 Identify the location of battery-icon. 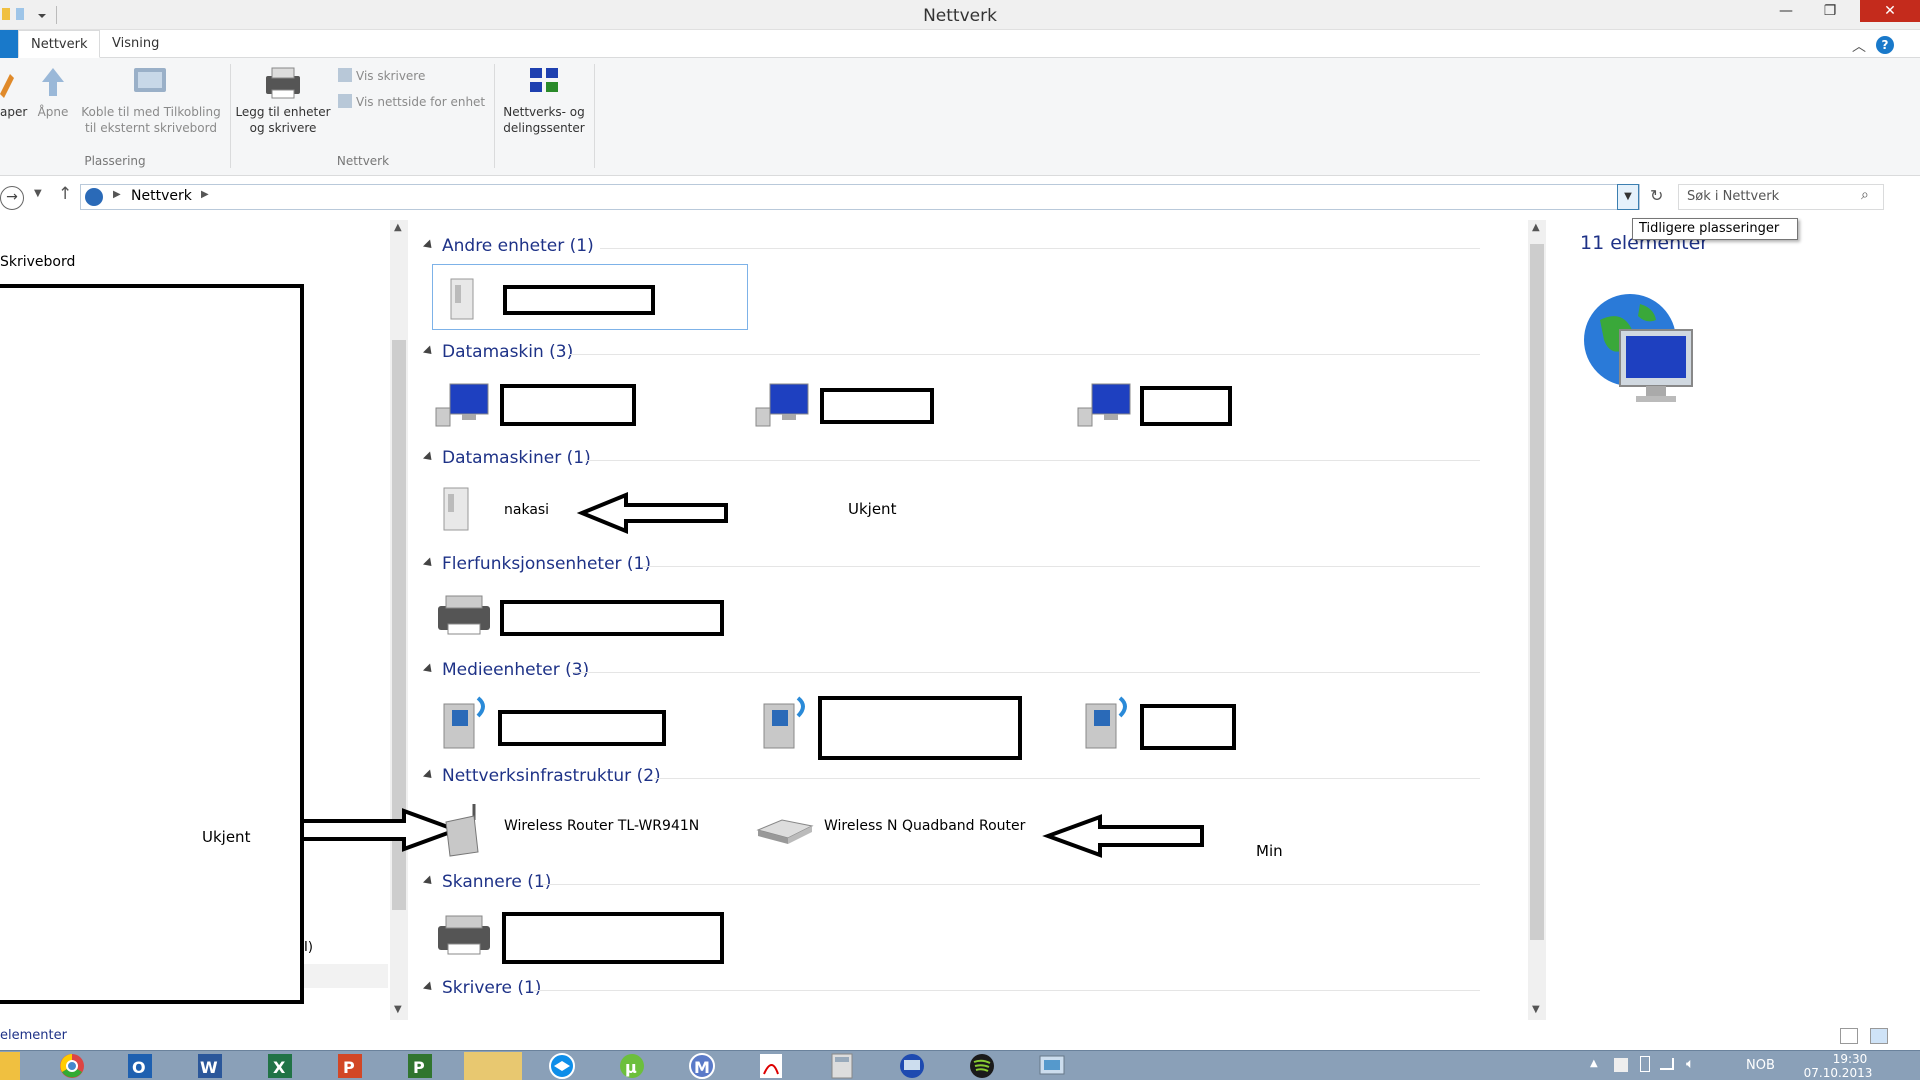
(1645, 1064).